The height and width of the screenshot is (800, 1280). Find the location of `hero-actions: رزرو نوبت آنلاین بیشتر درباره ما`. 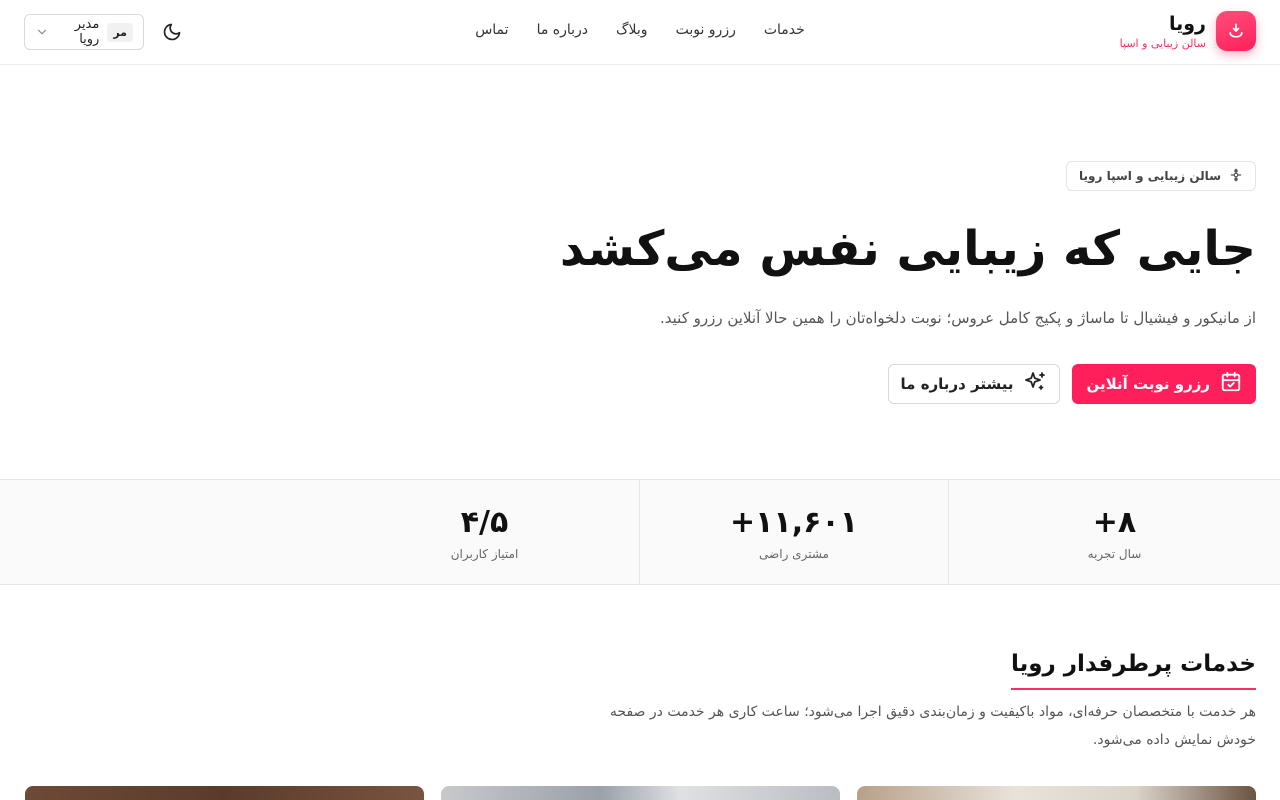

hero-actions: رزرو نوبت آنلاین بیشتر درباره ما is located at coordinates (1071, 384).